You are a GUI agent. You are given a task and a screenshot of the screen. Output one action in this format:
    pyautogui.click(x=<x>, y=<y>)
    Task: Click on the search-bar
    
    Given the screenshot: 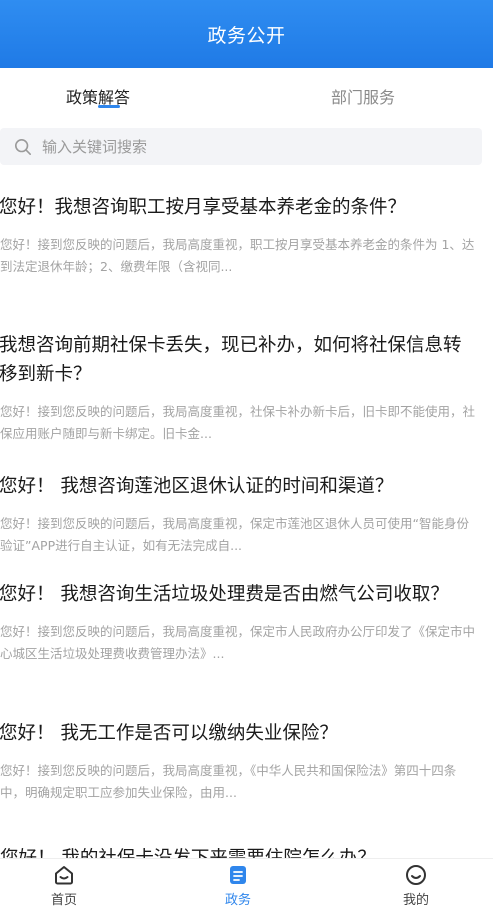 What is the action you would take?
    pyautogui.click(x=241, y=146)
    